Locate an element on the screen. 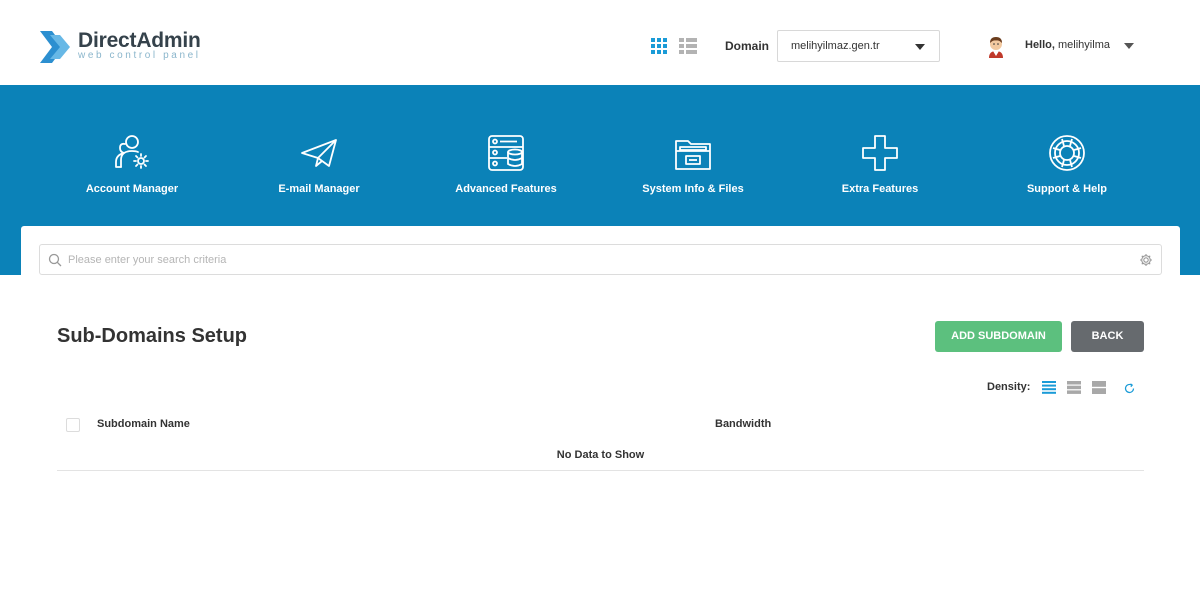  username-text: melihyilma is located at coordinates (1084, 45).